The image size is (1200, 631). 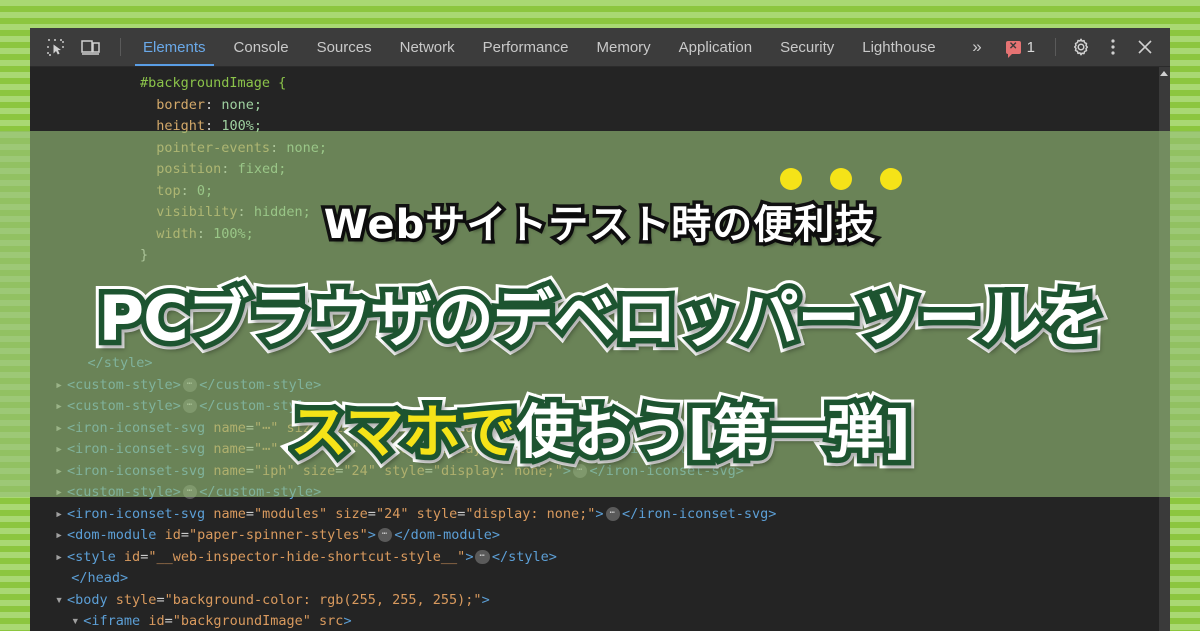 I want to click on toolbar-divider, so click(x=120, y=47).